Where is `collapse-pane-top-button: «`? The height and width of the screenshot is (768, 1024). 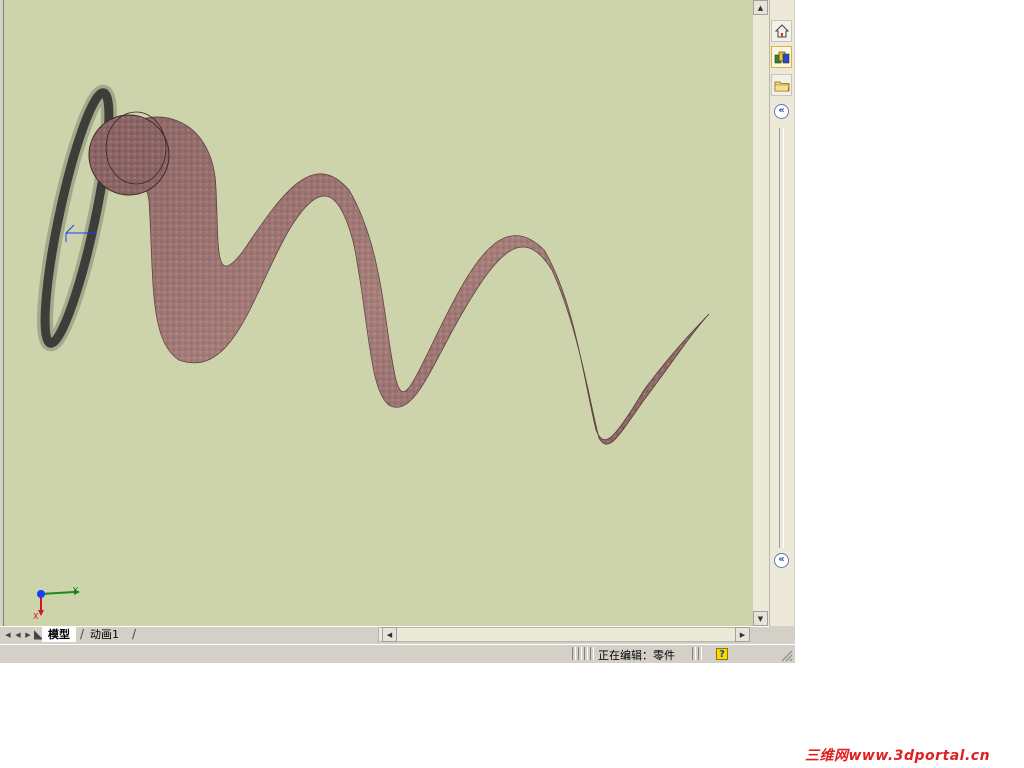
collapse-pane-top-button: « is located at coordinates (781, 111).